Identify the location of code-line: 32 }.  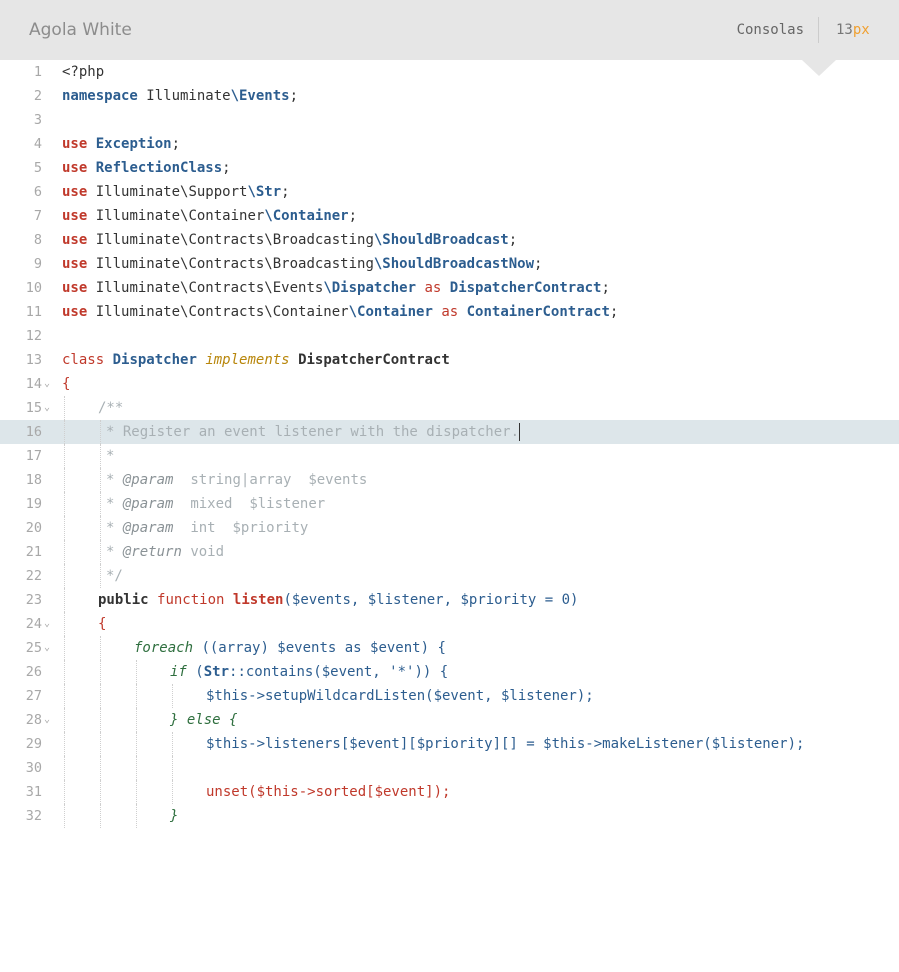
(449, 816).